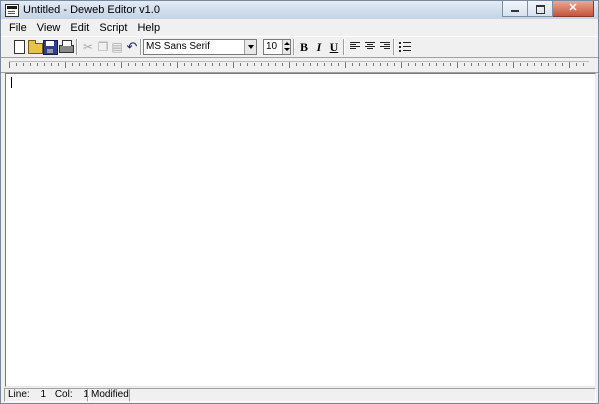 This screenshot has width=599, height=404. Describe the element at coordinates (304, 47) in the screenshot. I see `bold-button: B` at that location.